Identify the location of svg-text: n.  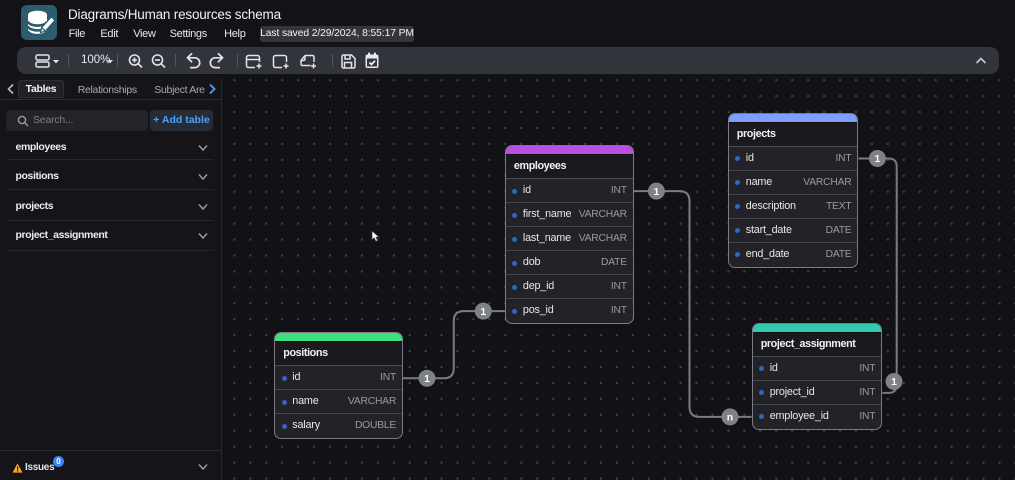
(730, 418).